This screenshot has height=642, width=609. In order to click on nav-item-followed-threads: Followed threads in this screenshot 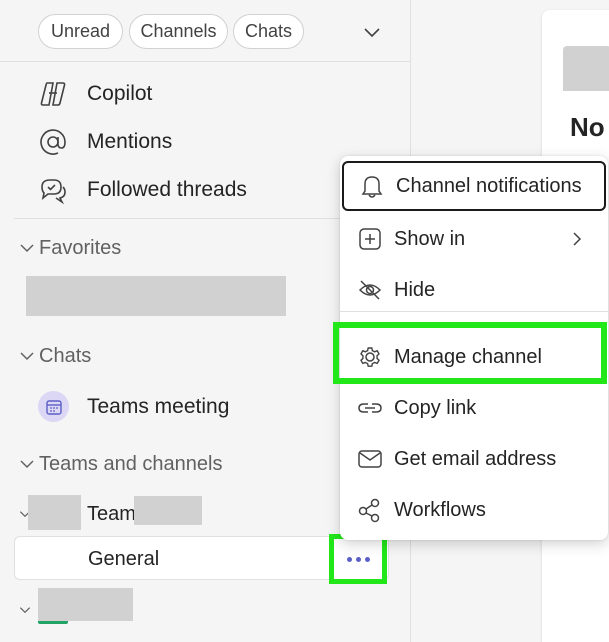, I will do `click(142, 190)`.